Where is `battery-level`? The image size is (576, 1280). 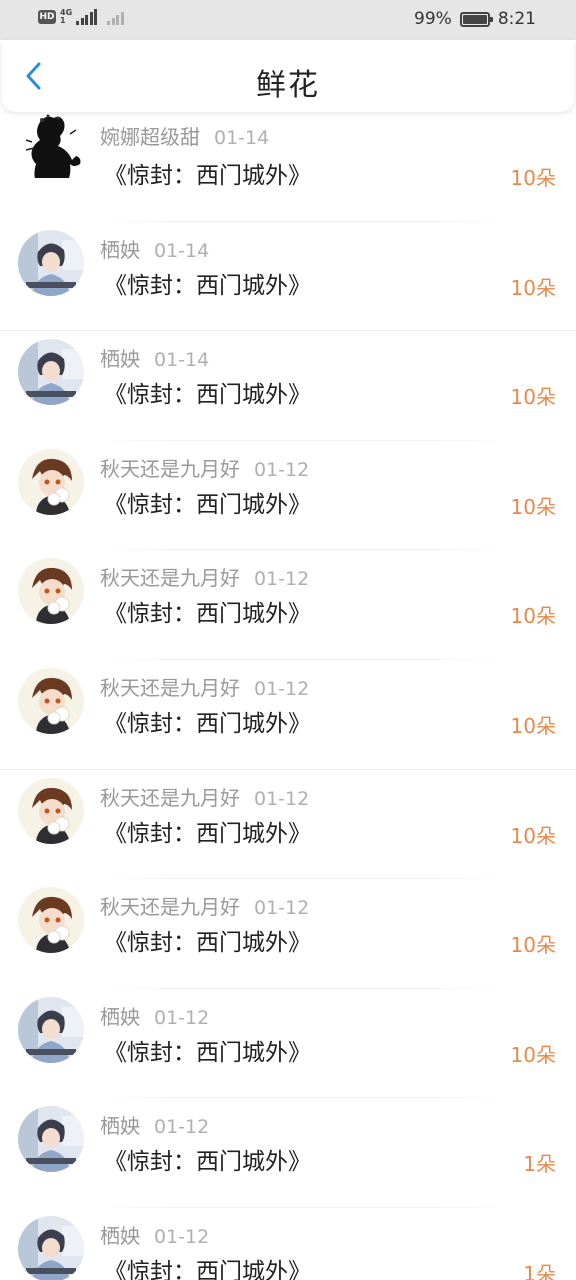 battery-level is located at coordinates (474, 19).